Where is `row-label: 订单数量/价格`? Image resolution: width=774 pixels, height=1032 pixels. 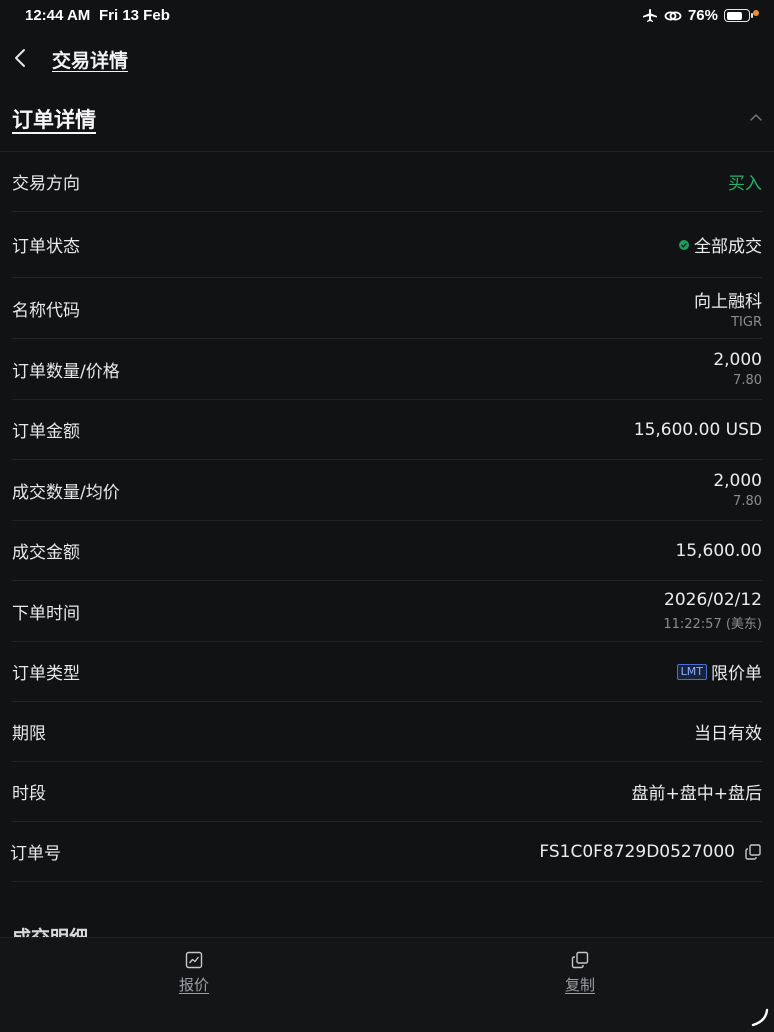 row-label: 订单数量/价格 is located at coordinates (66, 371).